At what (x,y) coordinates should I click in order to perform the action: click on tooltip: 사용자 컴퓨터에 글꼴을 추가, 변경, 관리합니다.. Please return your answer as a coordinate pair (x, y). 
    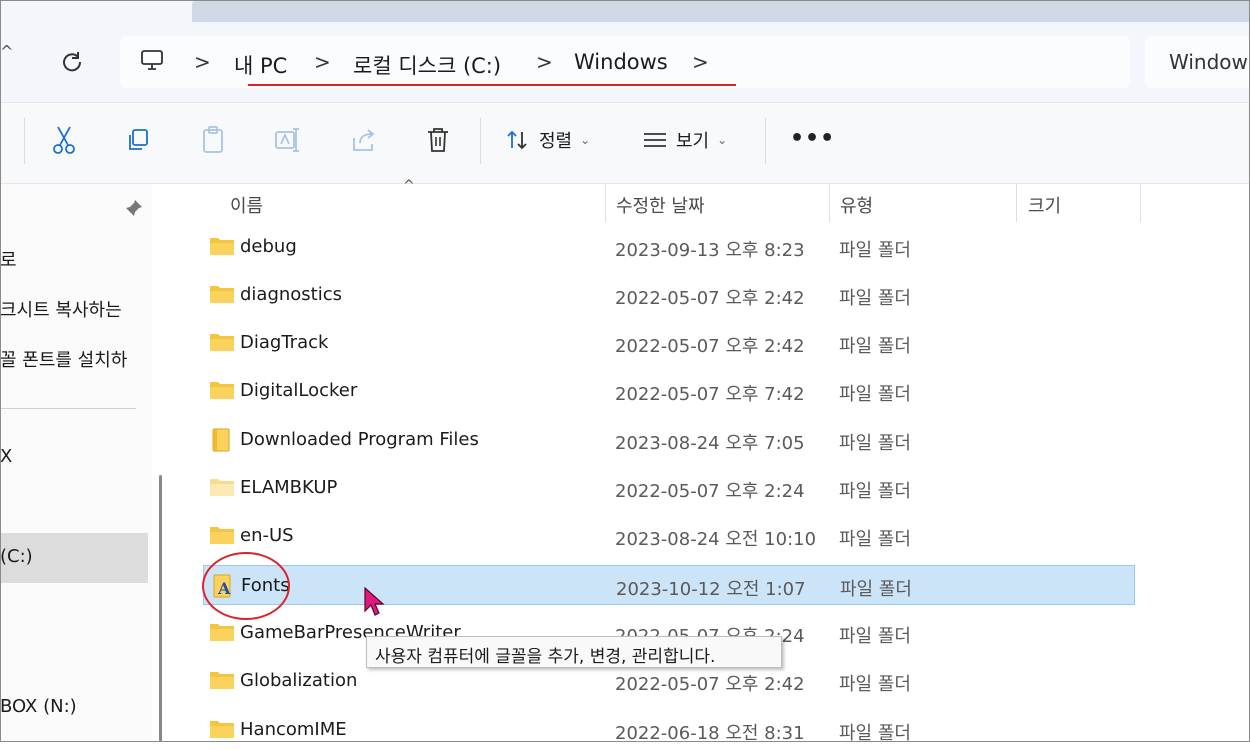
    Looking at the image, I should click on (574, 652).